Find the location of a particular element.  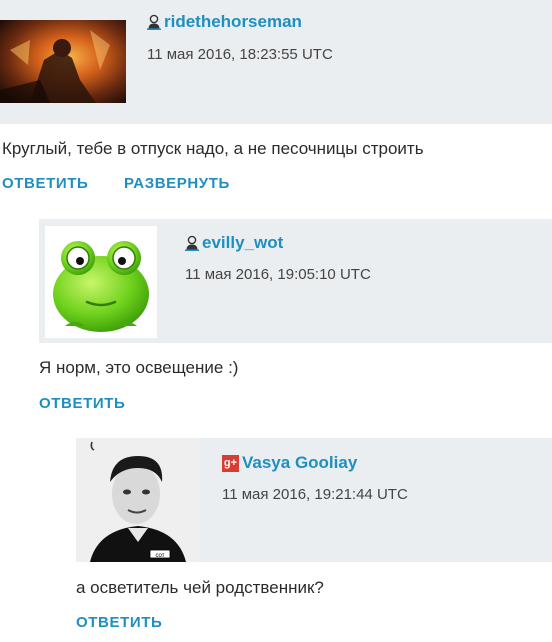

green-frog-avatar is located at coordinates (101, 282).